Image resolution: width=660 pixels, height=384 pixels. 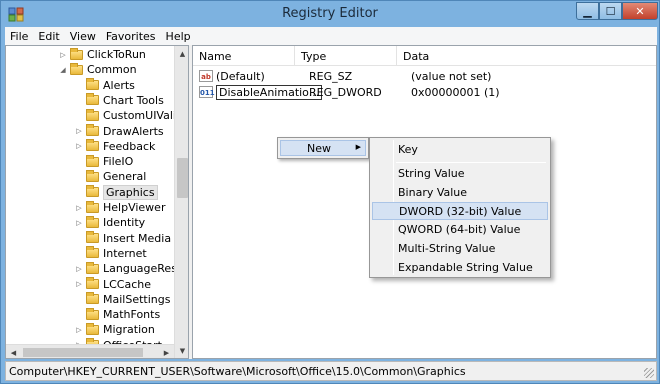 I want to click on menu-help: Help, so click(x=178, y=36).